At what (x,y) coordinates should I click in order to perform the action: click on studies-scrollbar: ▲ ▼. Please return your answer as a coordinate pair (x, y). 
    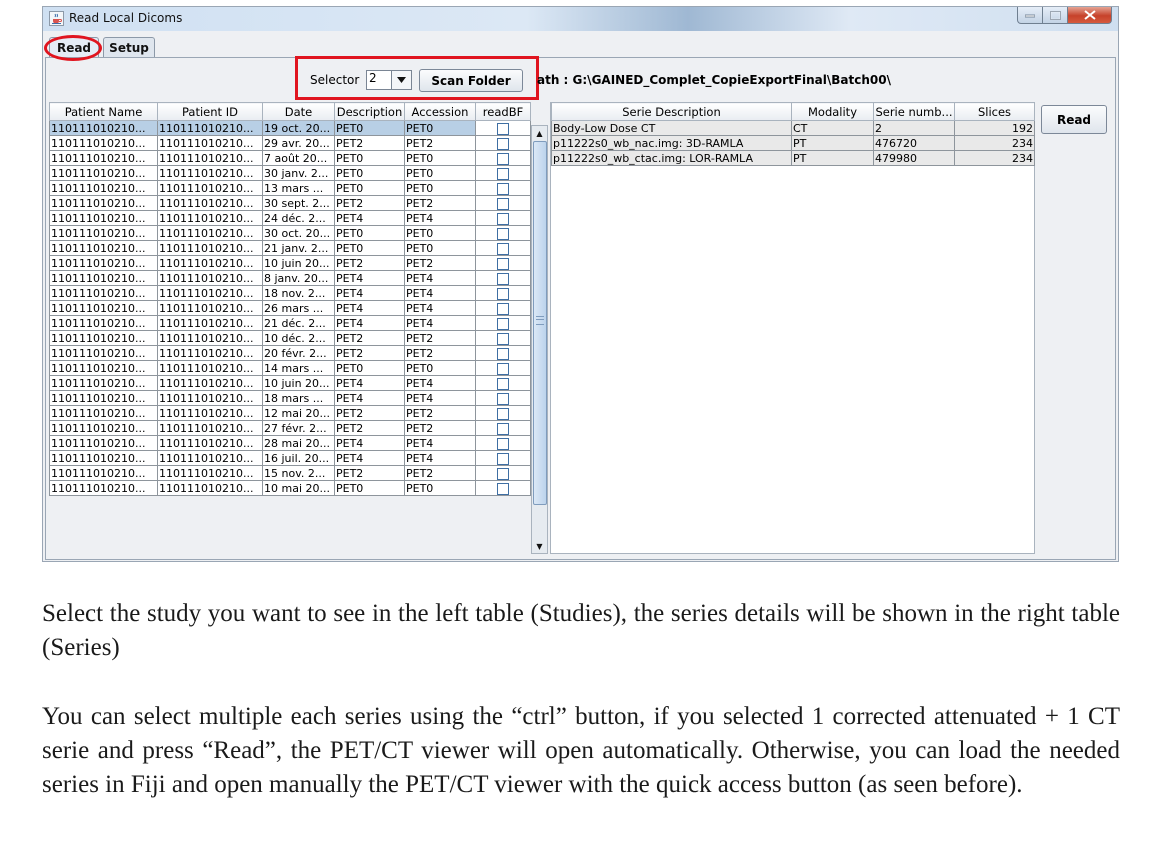
    Looking at the image, I should click on (539, 339).